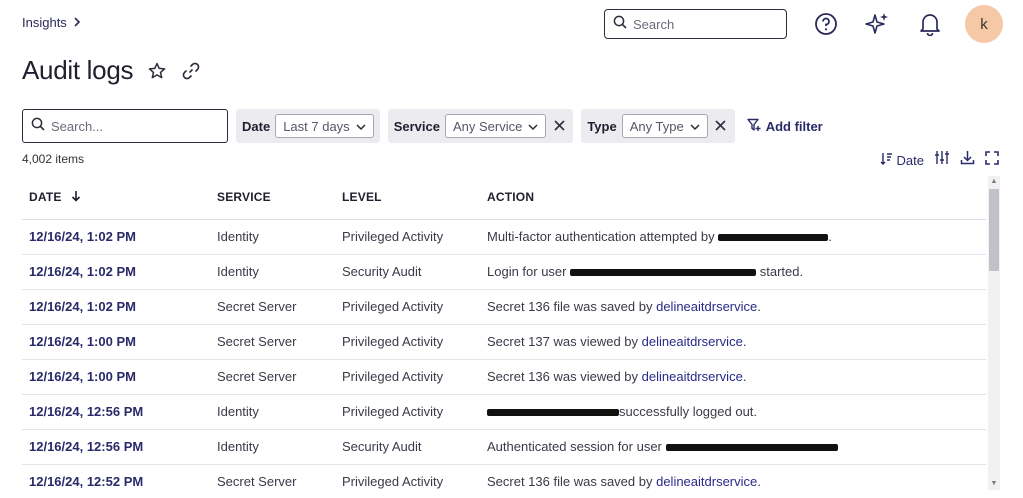 This screenshot has height=498, width=1023. What do you see at coordinates (994, 230) in the screenshot?
I see `scrollbar-thumb` at bounding box center [994, 230].